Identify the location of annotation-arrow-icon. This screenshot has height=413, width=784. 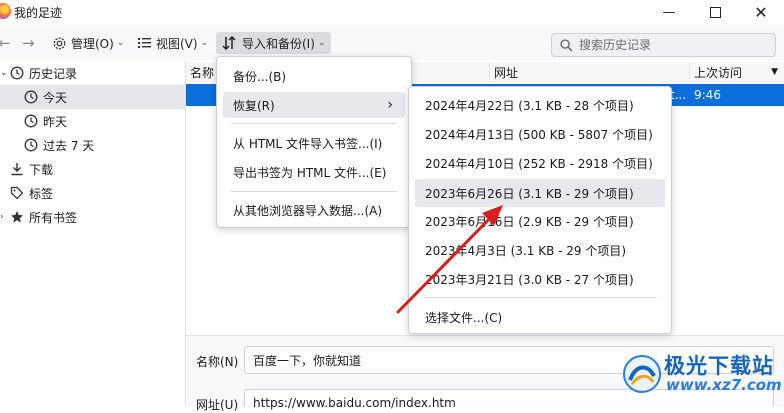
(449, 259).